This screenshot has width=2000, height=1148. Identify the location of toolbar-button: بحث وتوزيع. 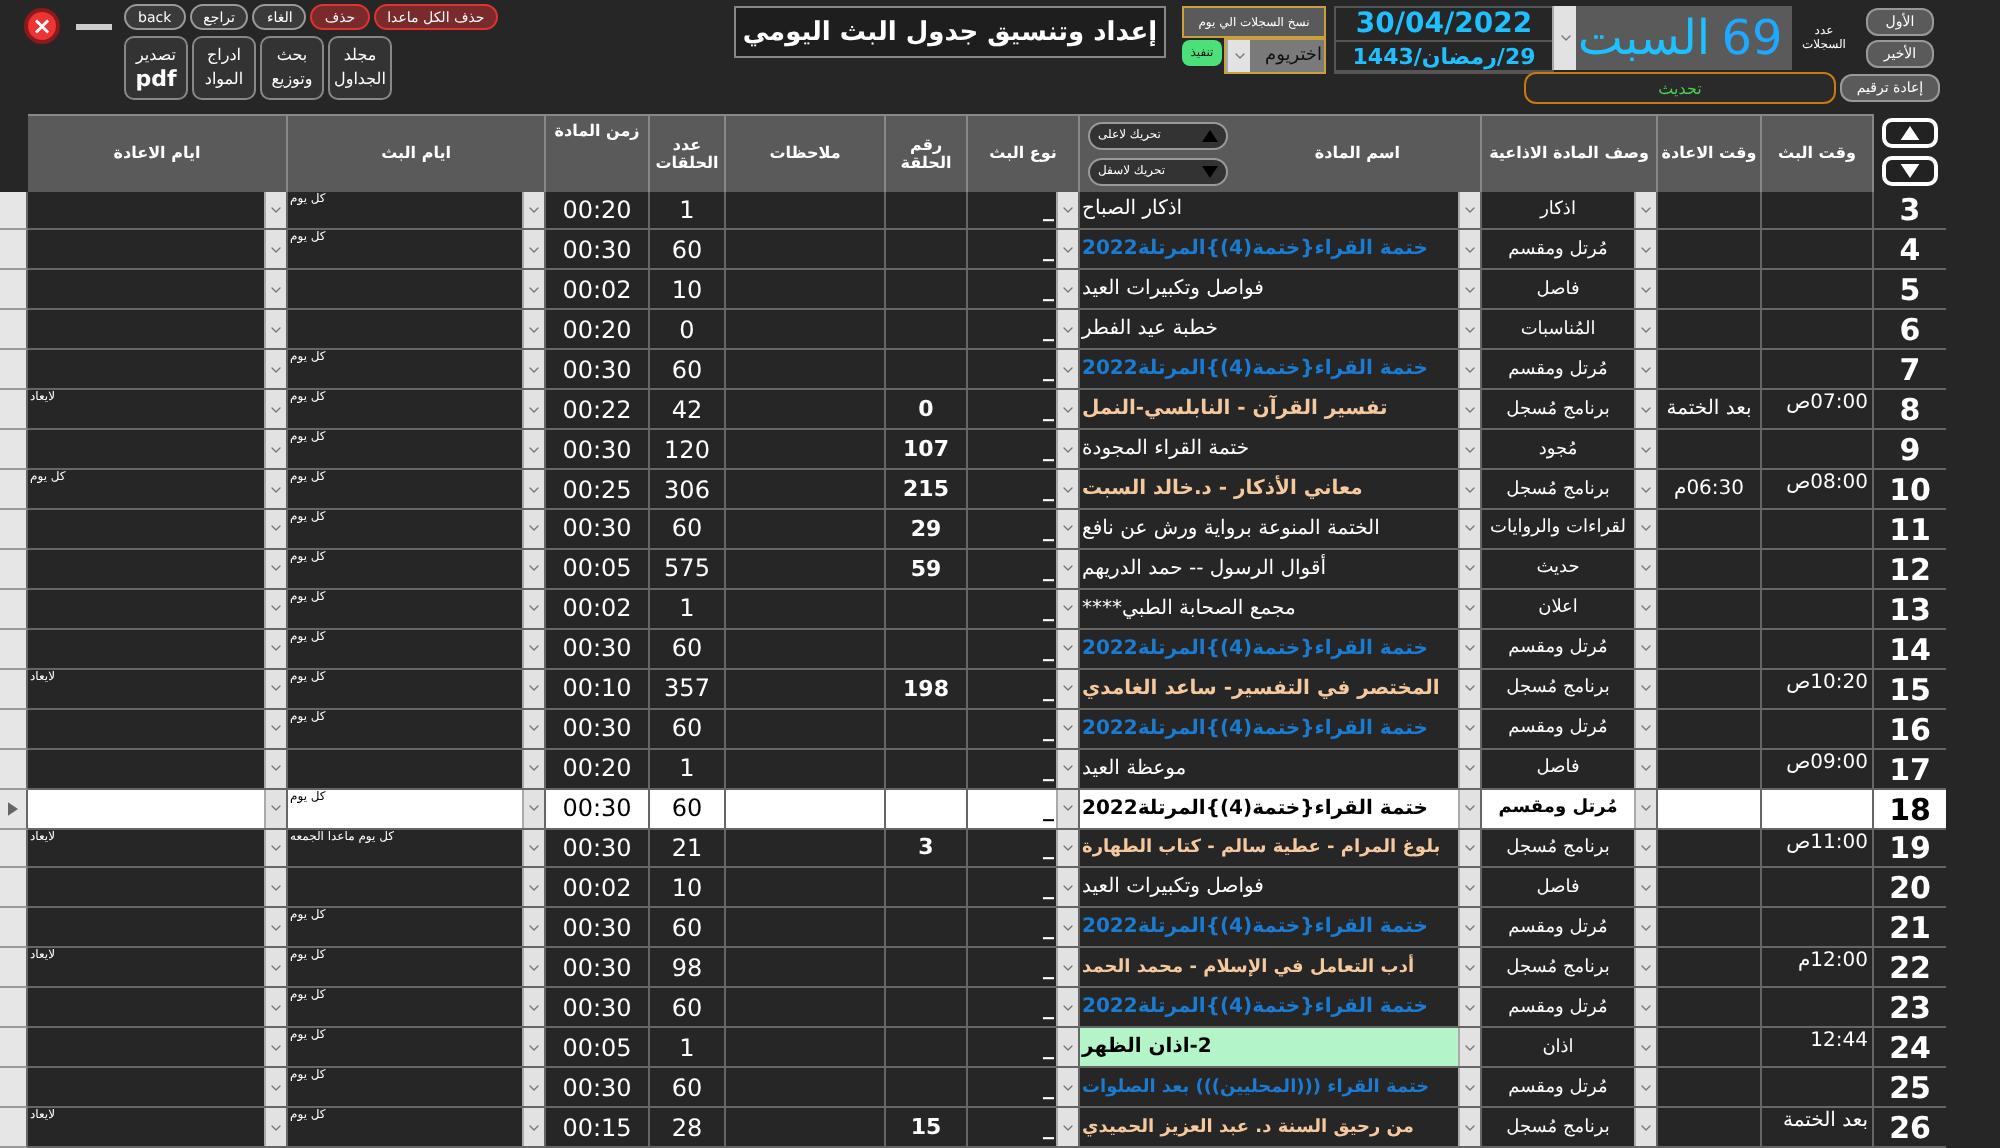
(292, 68).